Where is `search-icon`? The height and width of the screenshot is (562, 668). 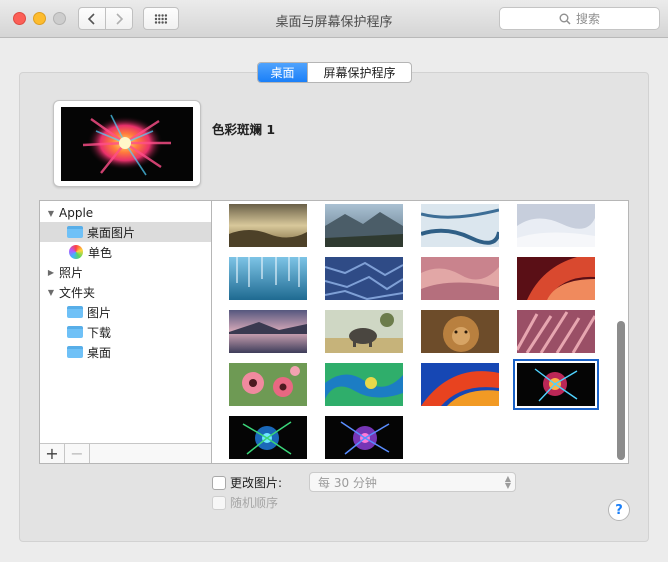 search-icon is located at coordinates (565, 19).